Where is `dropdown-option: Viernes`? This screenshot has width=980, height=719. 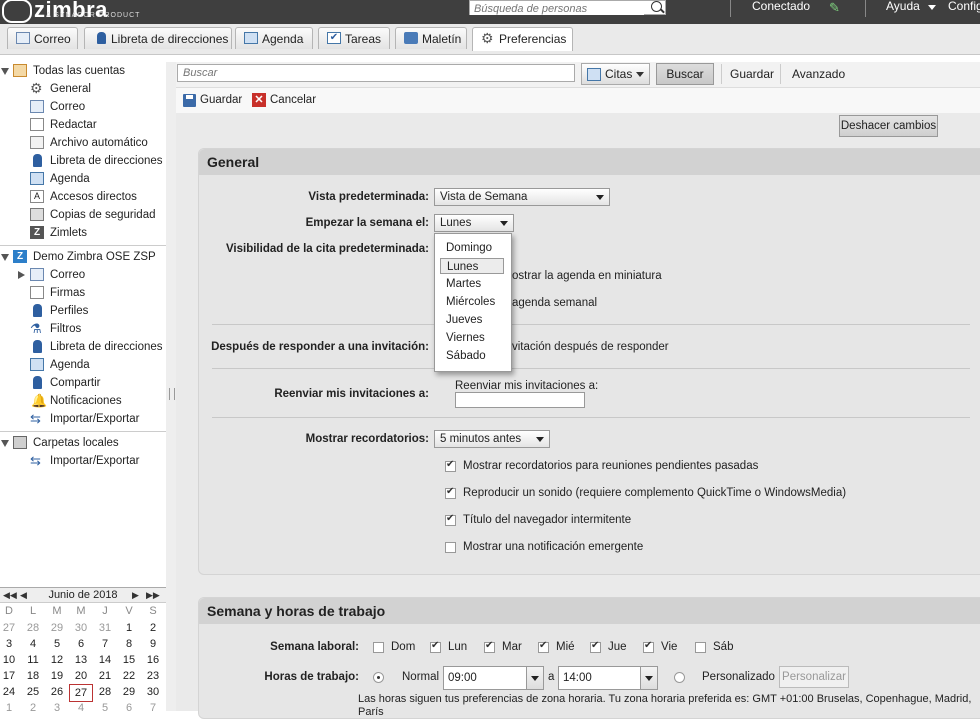
dropdown-option: Viernes is located at coordinates (472, 338).